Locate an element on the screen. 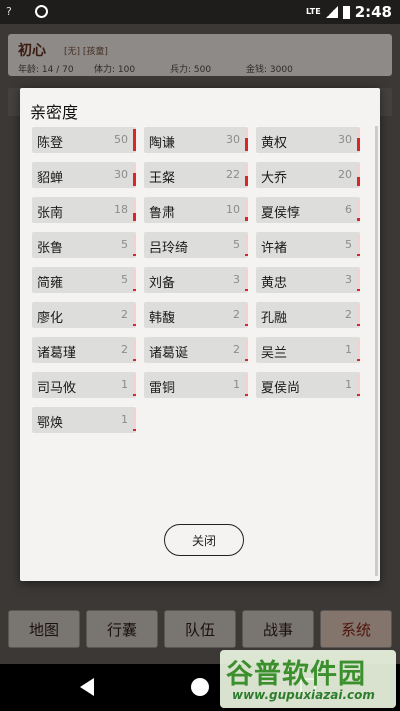  intimacy-item: 黄权 30 is located at coordinates (308, 140).